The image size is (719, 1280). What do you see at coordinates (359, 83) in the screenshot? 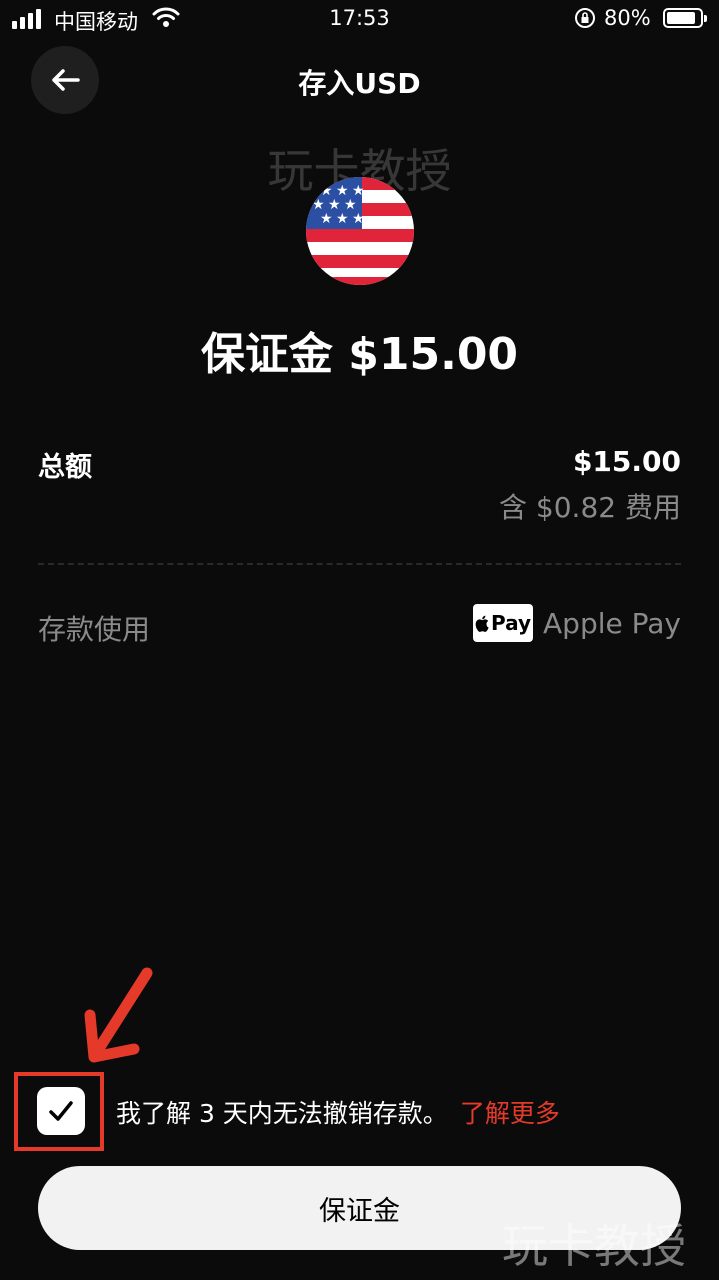
I see `page-title: 存入USD` at bounding box center [359, 83].